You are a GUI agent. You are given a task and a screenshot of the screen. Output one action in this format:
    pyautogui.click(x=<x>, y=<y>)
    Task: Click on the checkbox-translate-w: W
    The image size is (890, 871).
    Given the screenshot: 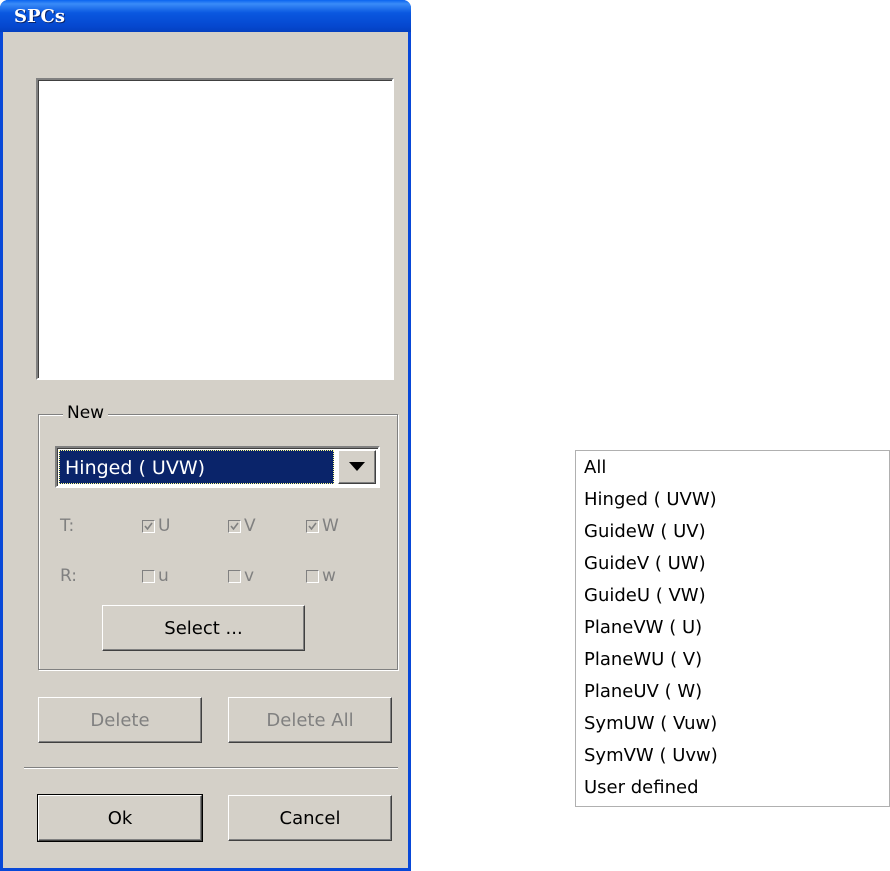 What is the action you would take?
    pyautogui.click(x=322, y=526)
    